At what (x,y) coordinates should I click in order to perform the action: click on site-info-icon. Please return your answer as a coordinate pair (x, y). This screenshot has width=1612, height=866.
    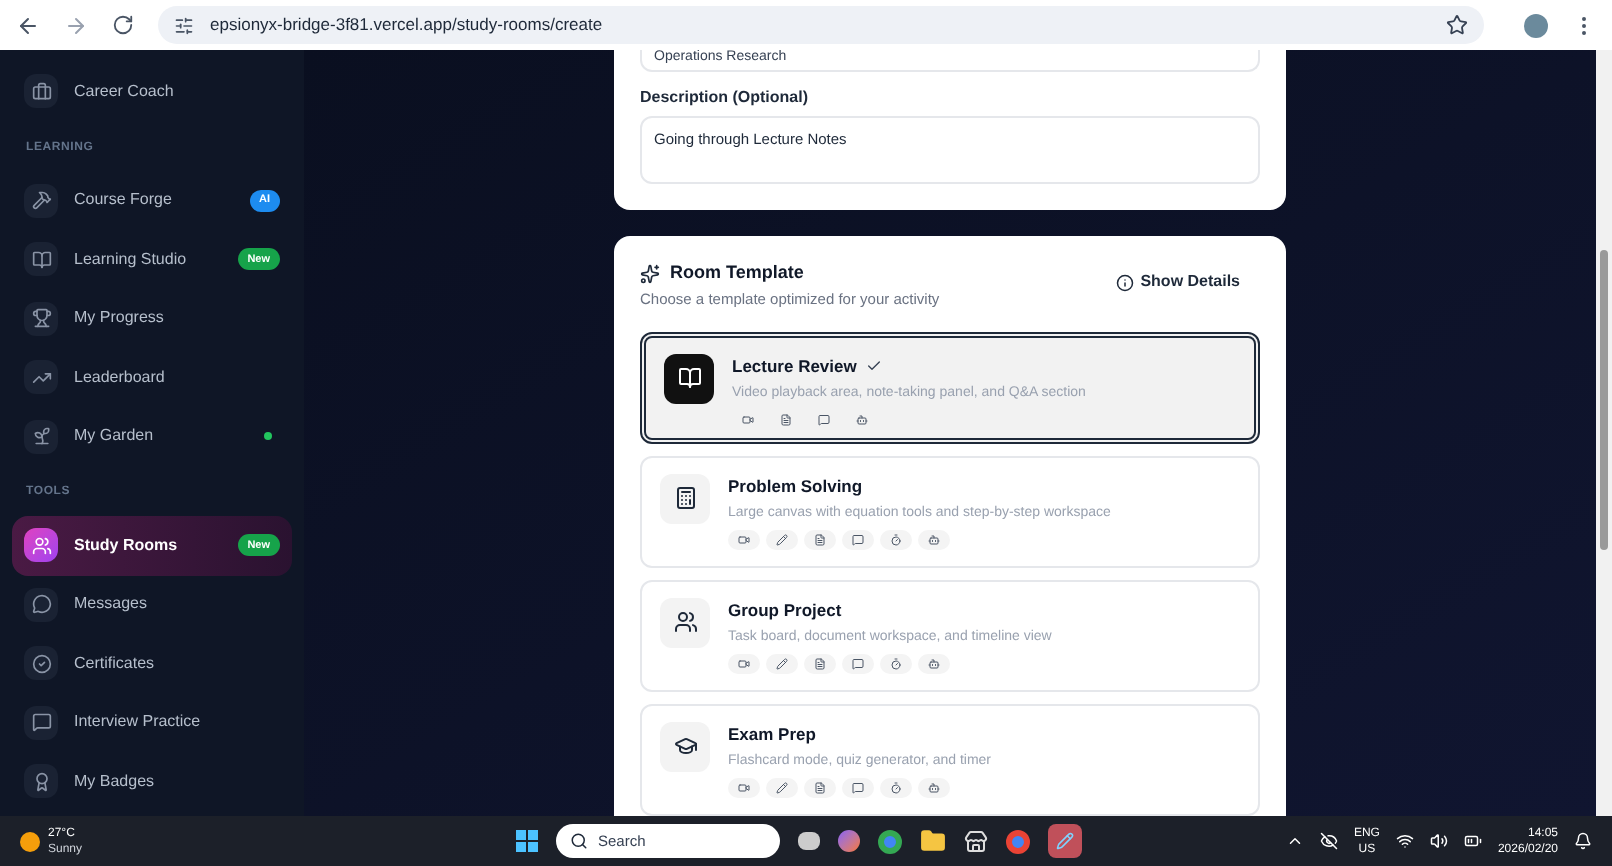
    Looking at the image, I should click on (184, 25).